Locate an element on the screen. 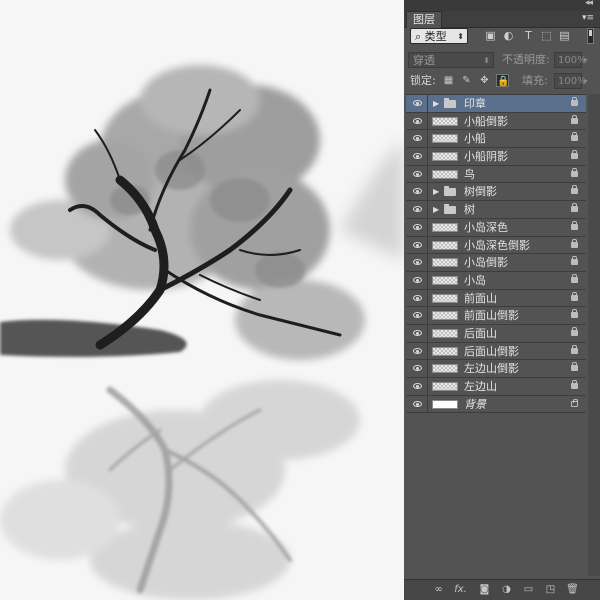  layer-row: 前面山倒影 is located at coordinates (496, 316).